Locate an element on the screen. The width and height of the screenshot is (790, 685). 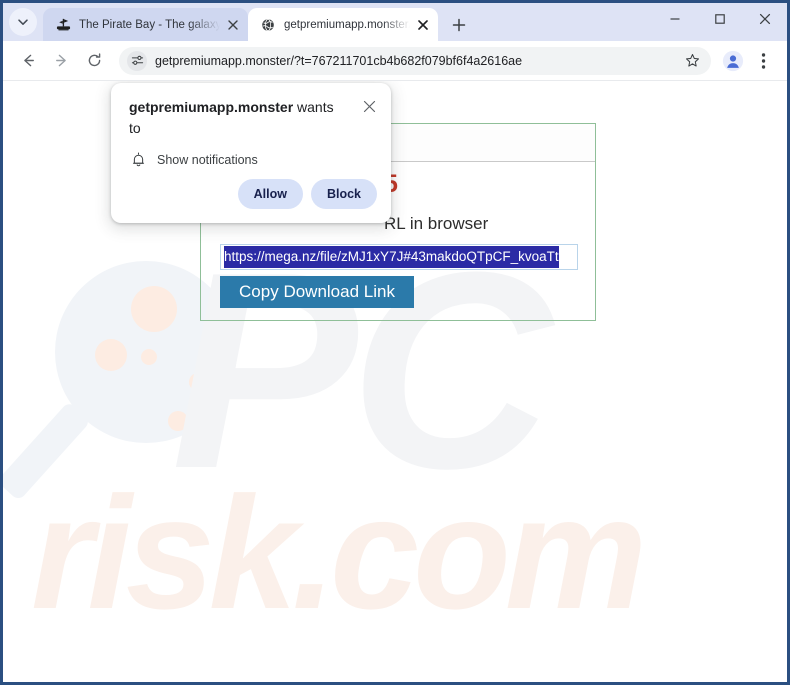
pirate-ship-icon is located at coordinates (63, 25).